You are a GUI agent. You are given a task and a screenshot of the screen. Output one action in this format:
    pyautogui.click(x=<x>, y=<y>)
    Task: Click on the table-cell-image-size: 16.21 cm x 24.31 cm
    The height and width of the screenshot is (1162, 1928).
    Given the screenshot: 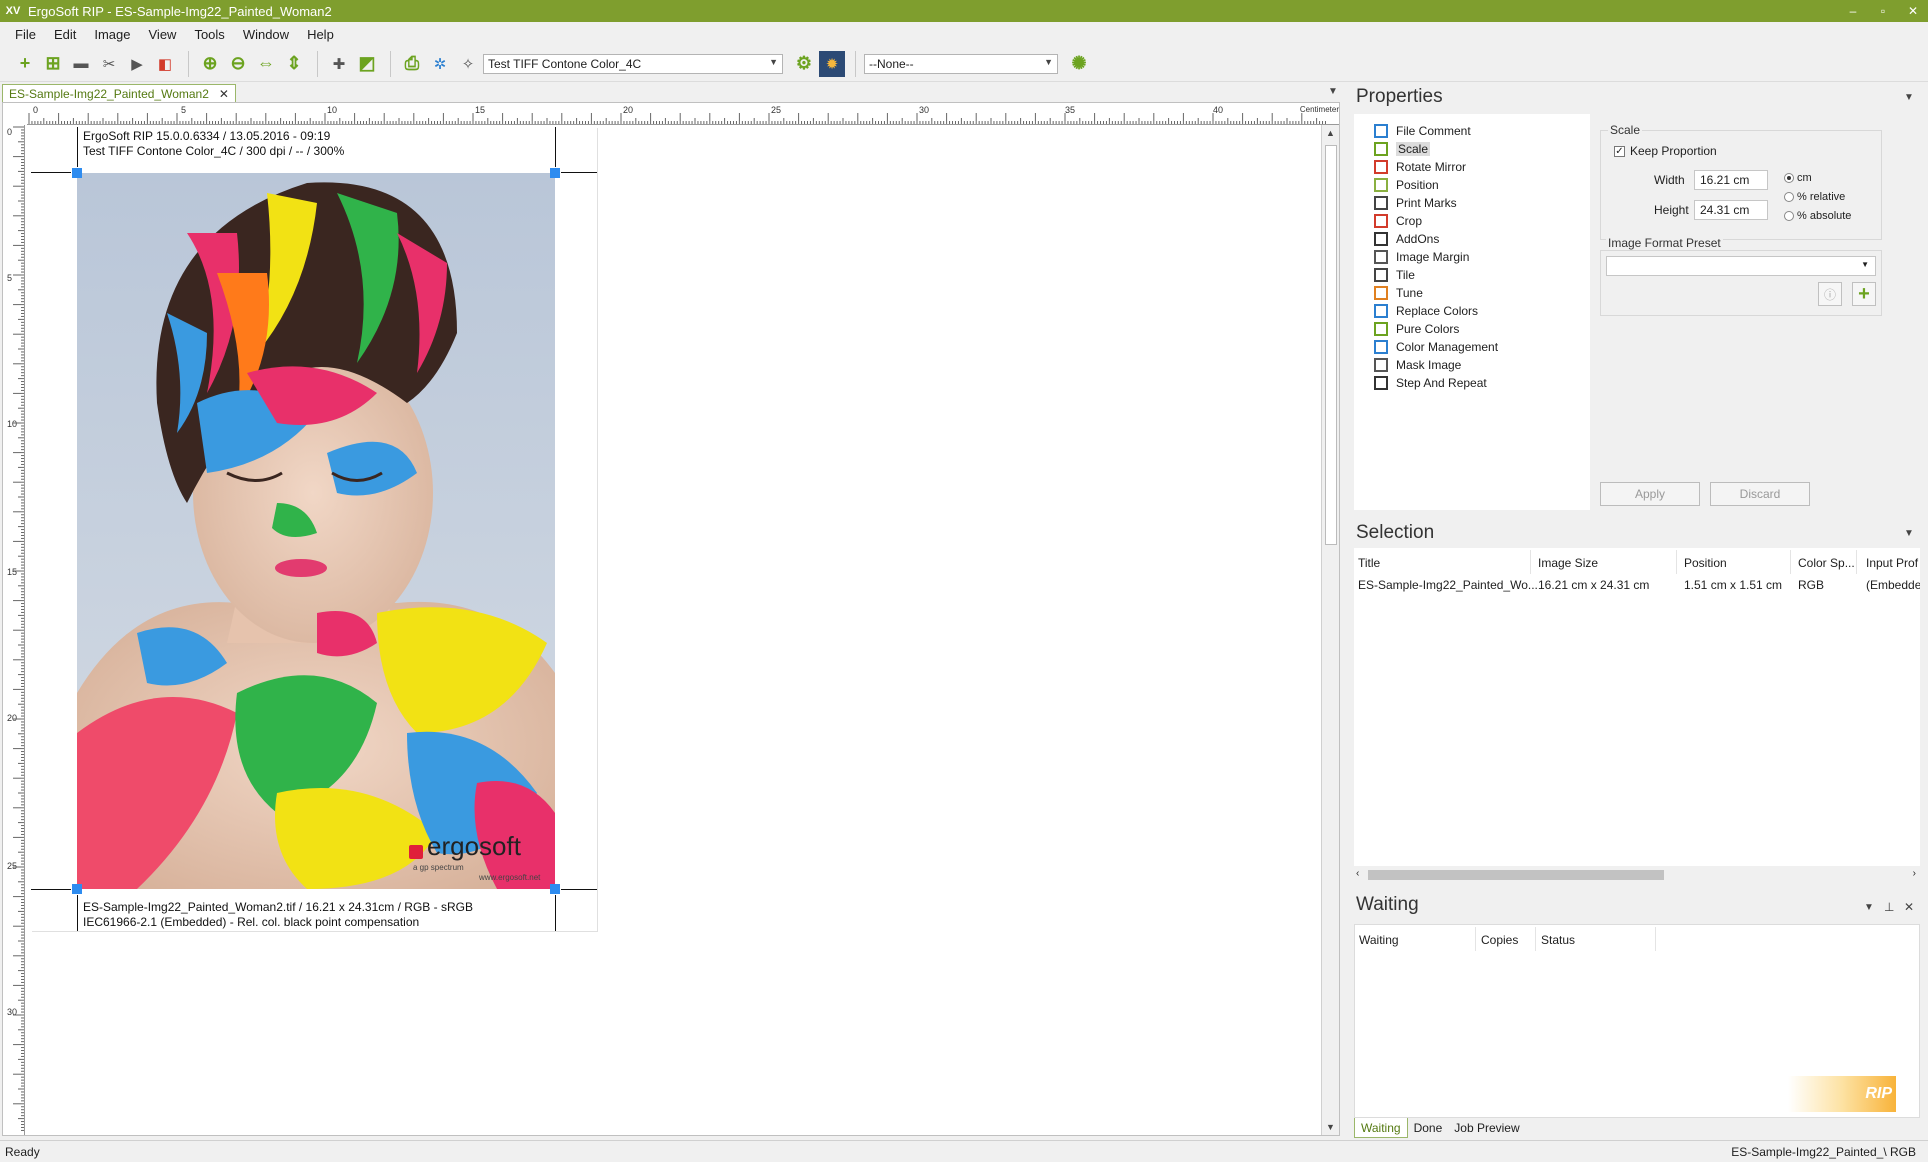 What is the action you would take?
    pyautogui.click(x=1593, y=585)
    